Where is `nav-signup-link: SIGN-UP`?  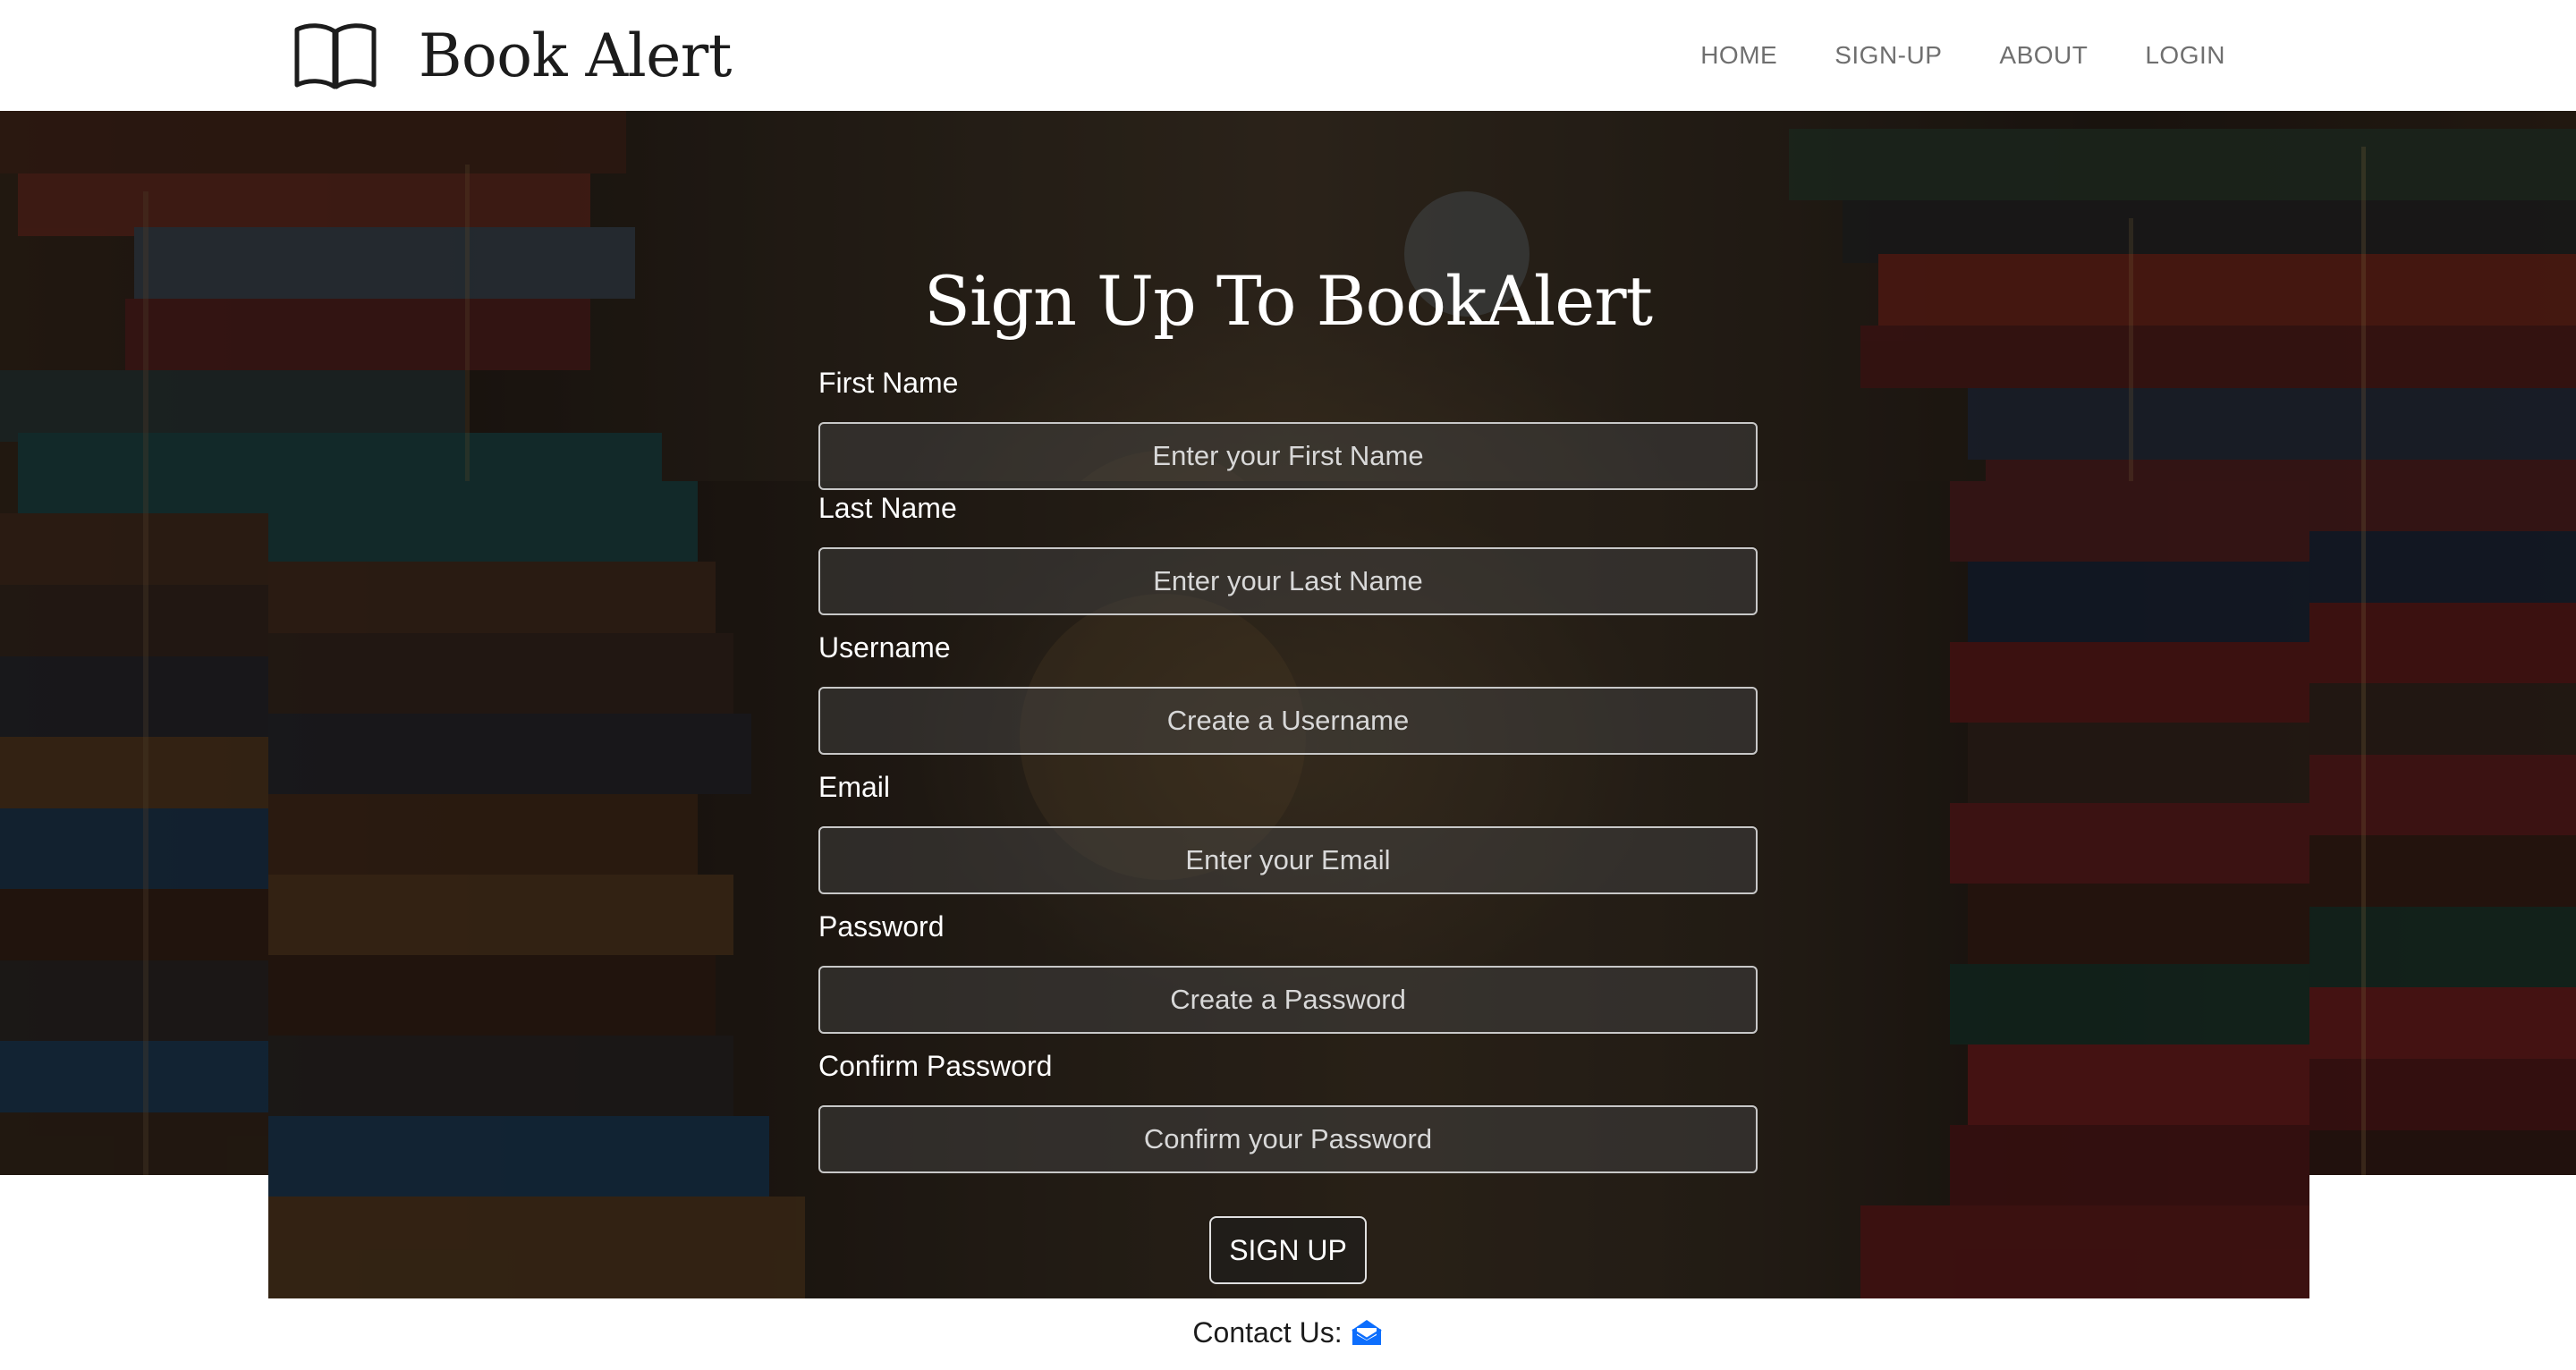 nav-signup-link: SIGN-UP is located at coordinates (1888, 55).